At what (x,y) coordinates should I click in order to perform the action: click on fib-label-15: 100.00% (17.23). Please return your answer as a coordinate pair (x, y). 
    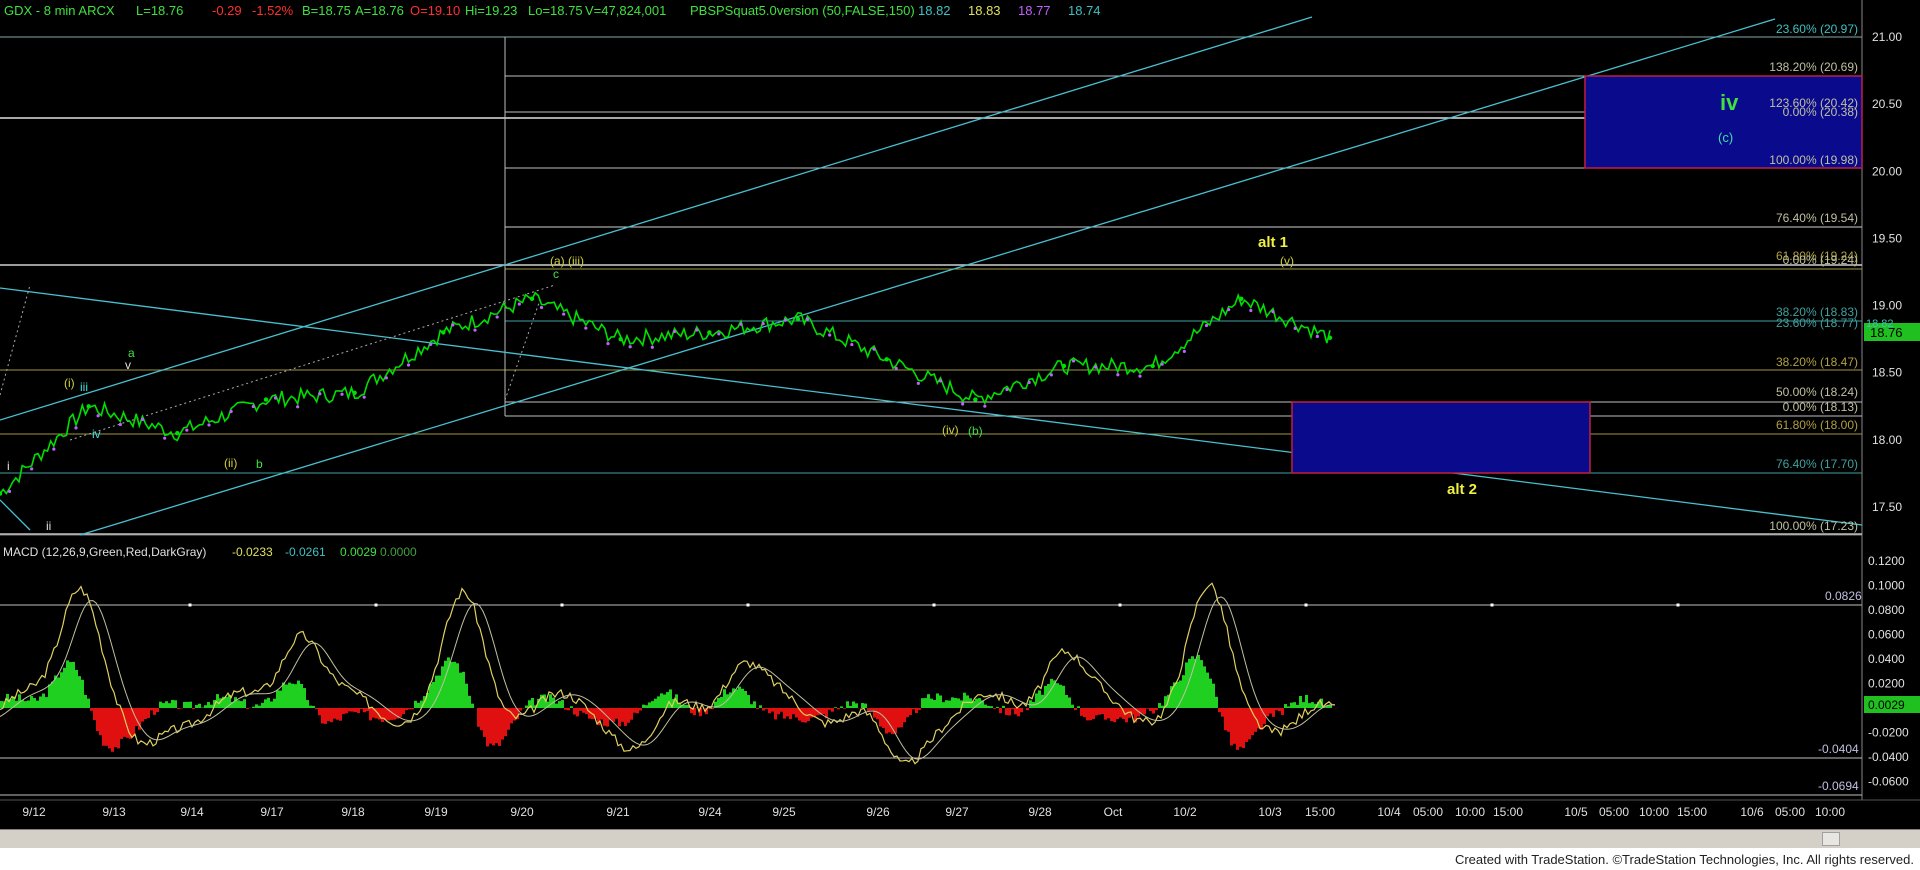
    Looking at the image, I should click on (1813, 526).